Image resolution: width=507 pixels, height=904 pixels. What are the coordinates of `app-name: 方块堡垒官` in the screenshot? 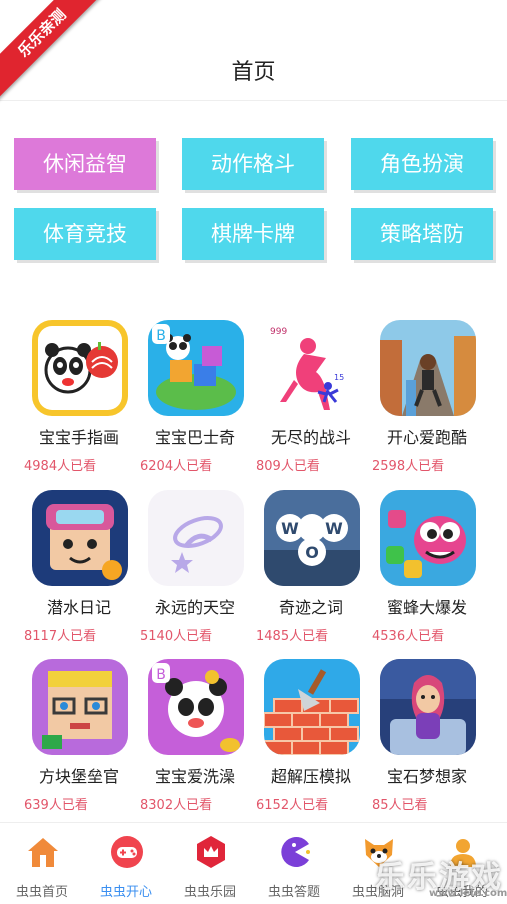 It's located at (78, 776).